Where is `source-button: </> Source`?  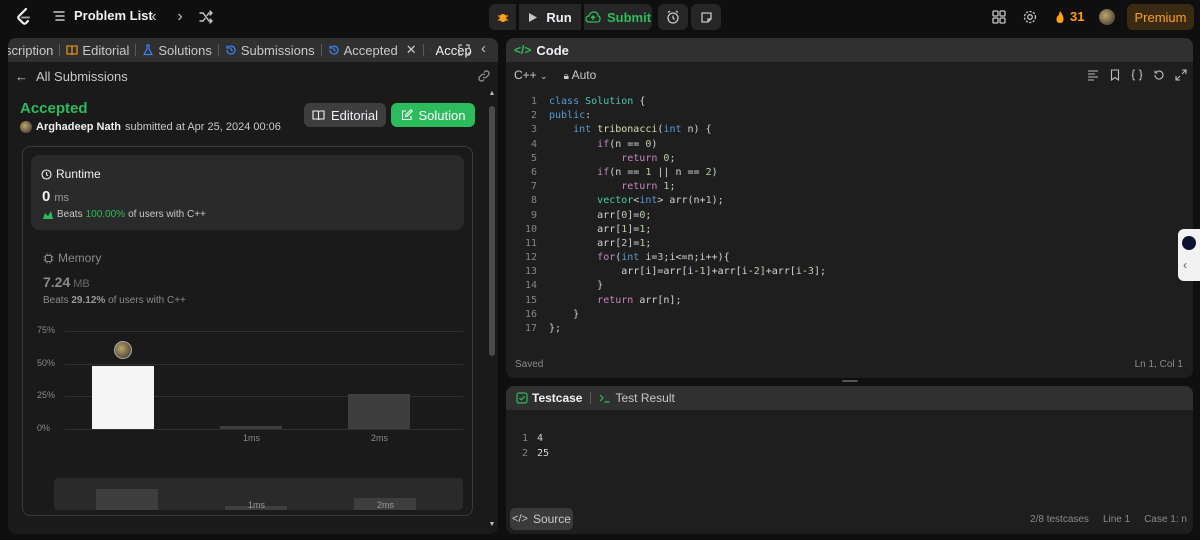 source-button: </> Source is located at coordinates (541, 519).